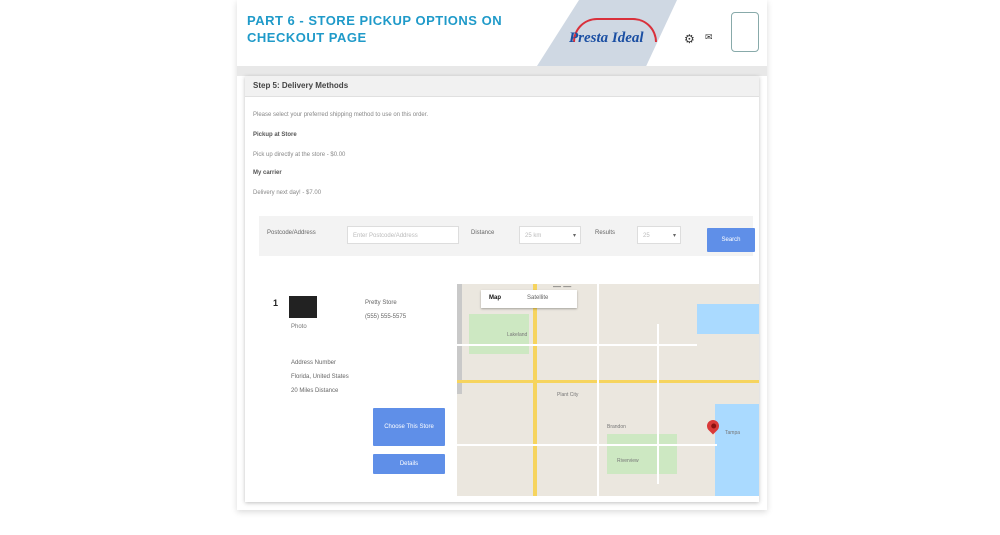  I want to click on map-label: Lakeland, so click(517, 335).